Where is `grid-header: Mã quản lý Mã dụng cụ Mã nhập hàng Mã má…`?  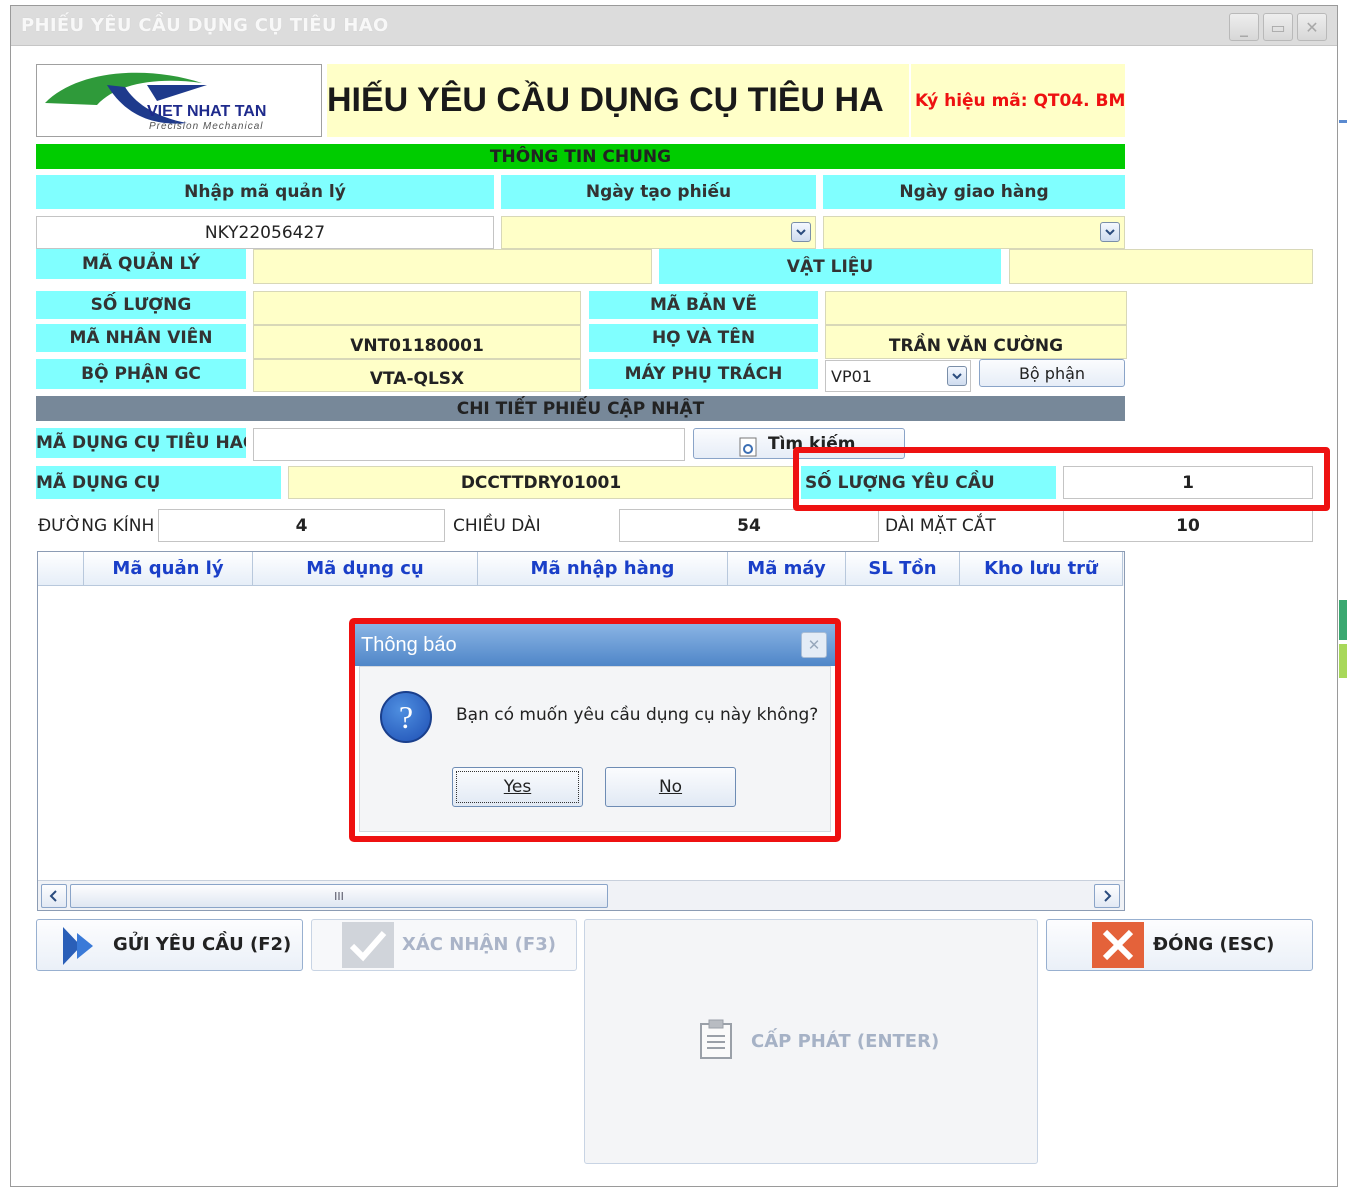 grid-header: Mã quản lý Mã dụng cụ Mã nhập hàng Mã má… is located at coordinates (581, 569).